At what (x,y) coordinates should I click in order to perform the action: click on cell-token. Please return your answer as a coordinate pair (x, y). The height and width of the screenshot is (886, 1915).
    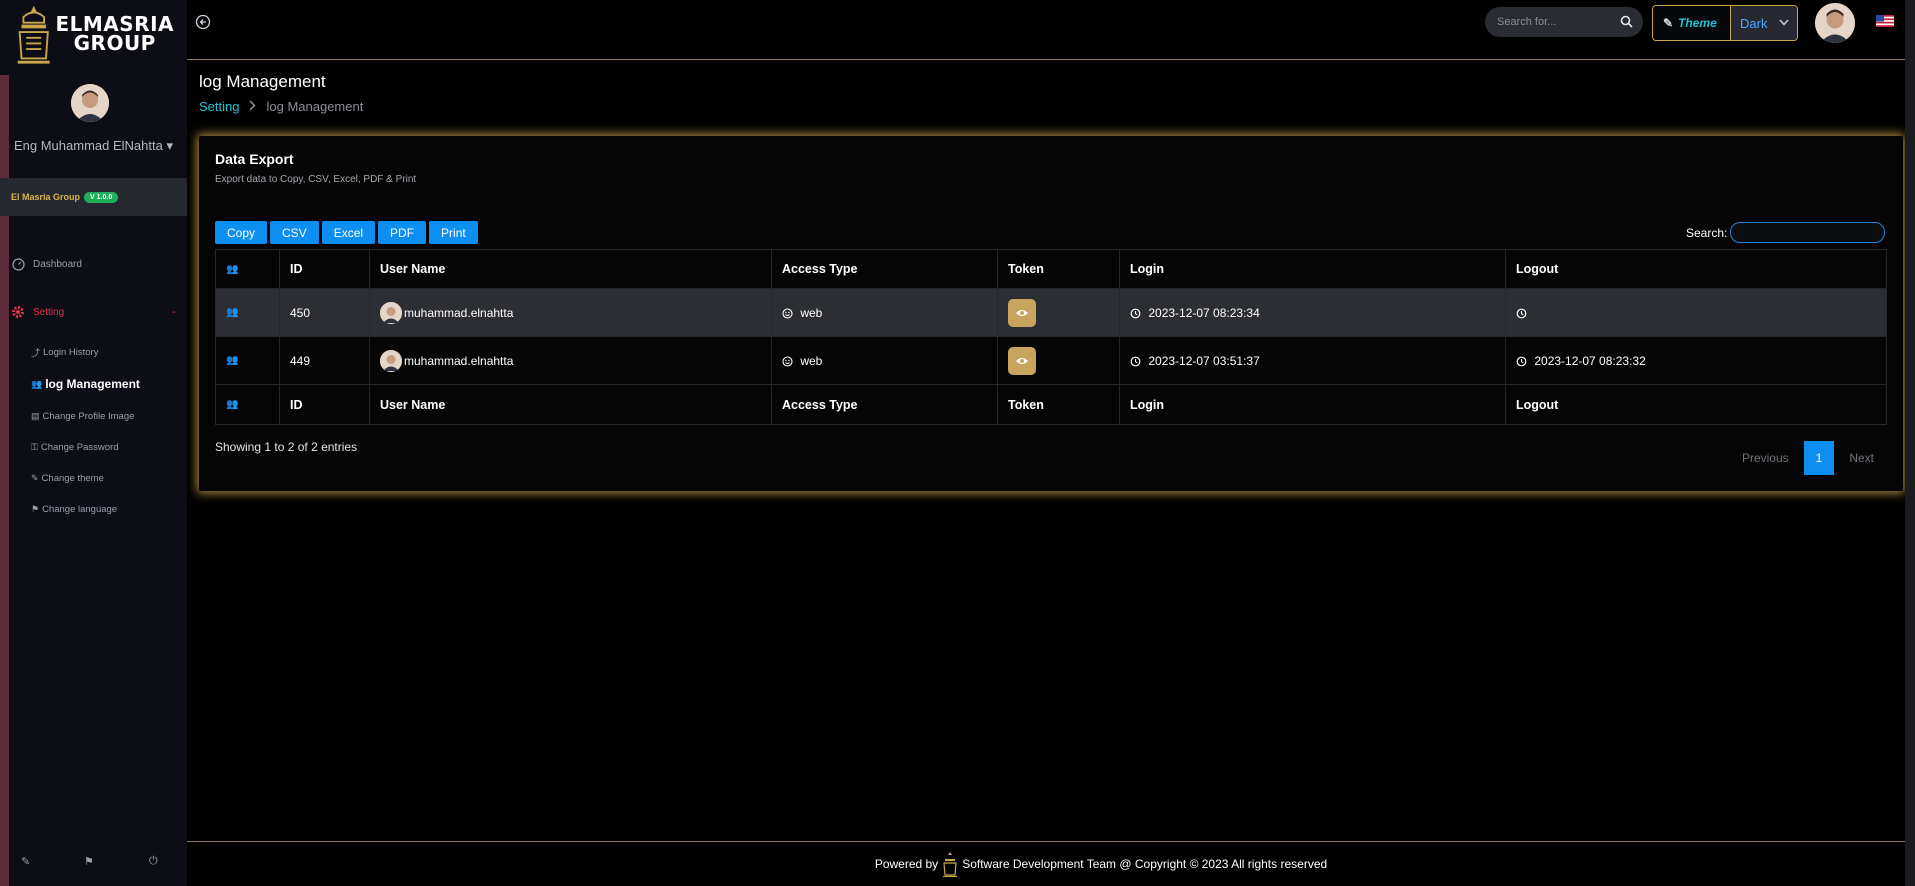
    Looking at the image, I should click on (1058, 360).